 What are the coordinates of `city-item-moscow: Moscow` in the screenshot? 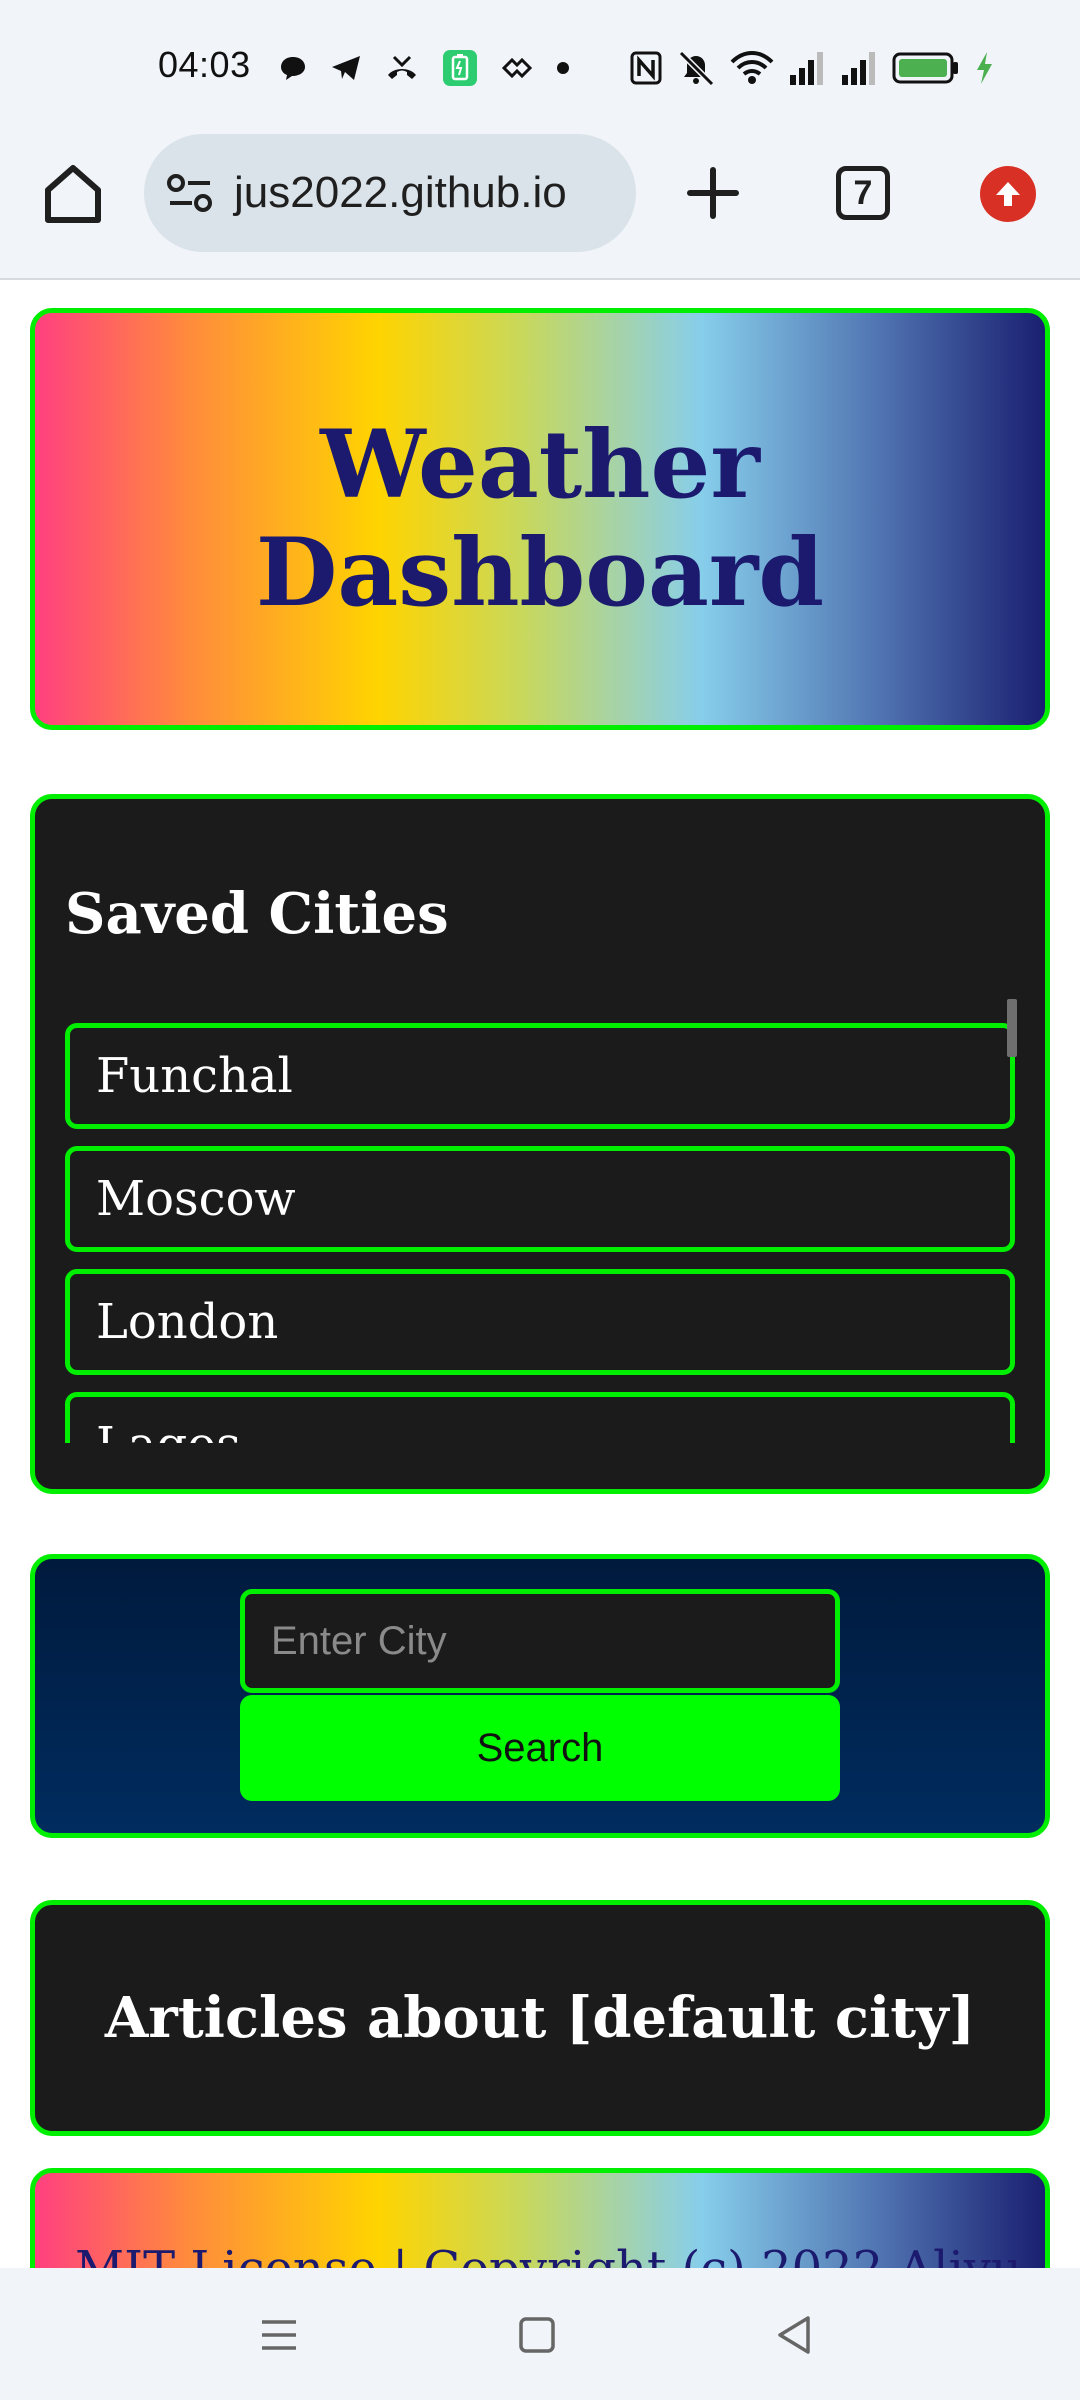 It's located at (540, 1199).